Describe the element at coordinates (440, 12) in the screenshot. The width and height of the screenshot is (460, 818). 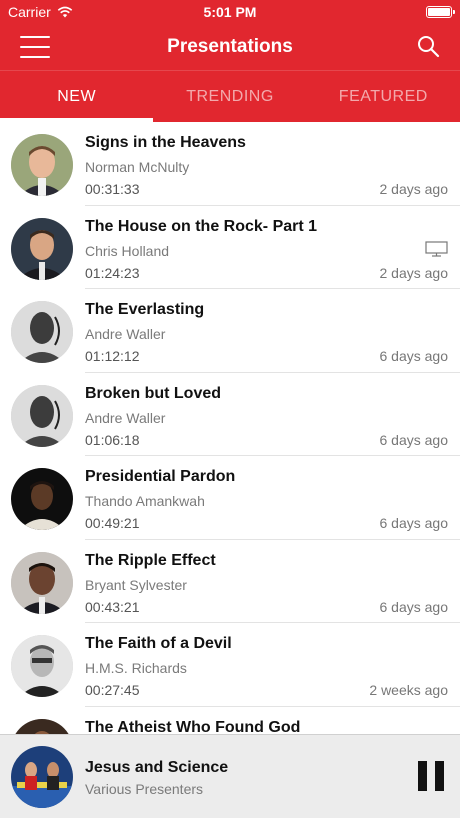
I see `battery-icon` at that location.